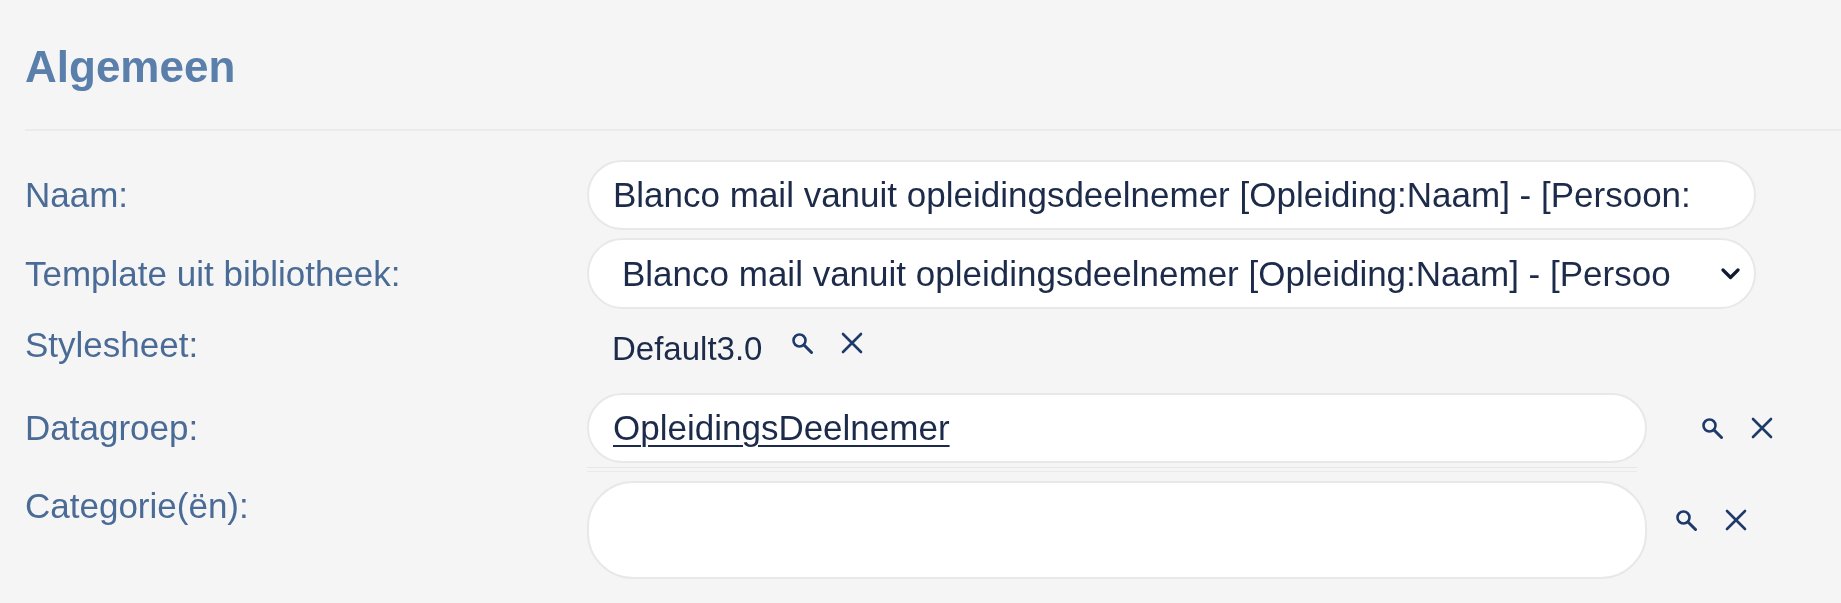 The height and width of the screenshot is (603, 1841). Describe the element at coordinates (1171, 273) in the screenshot. I see `template-select: Blanco mail vanuit opleidingsdeelnemer [Opleiding:Naam] - [Persoo` at that location.